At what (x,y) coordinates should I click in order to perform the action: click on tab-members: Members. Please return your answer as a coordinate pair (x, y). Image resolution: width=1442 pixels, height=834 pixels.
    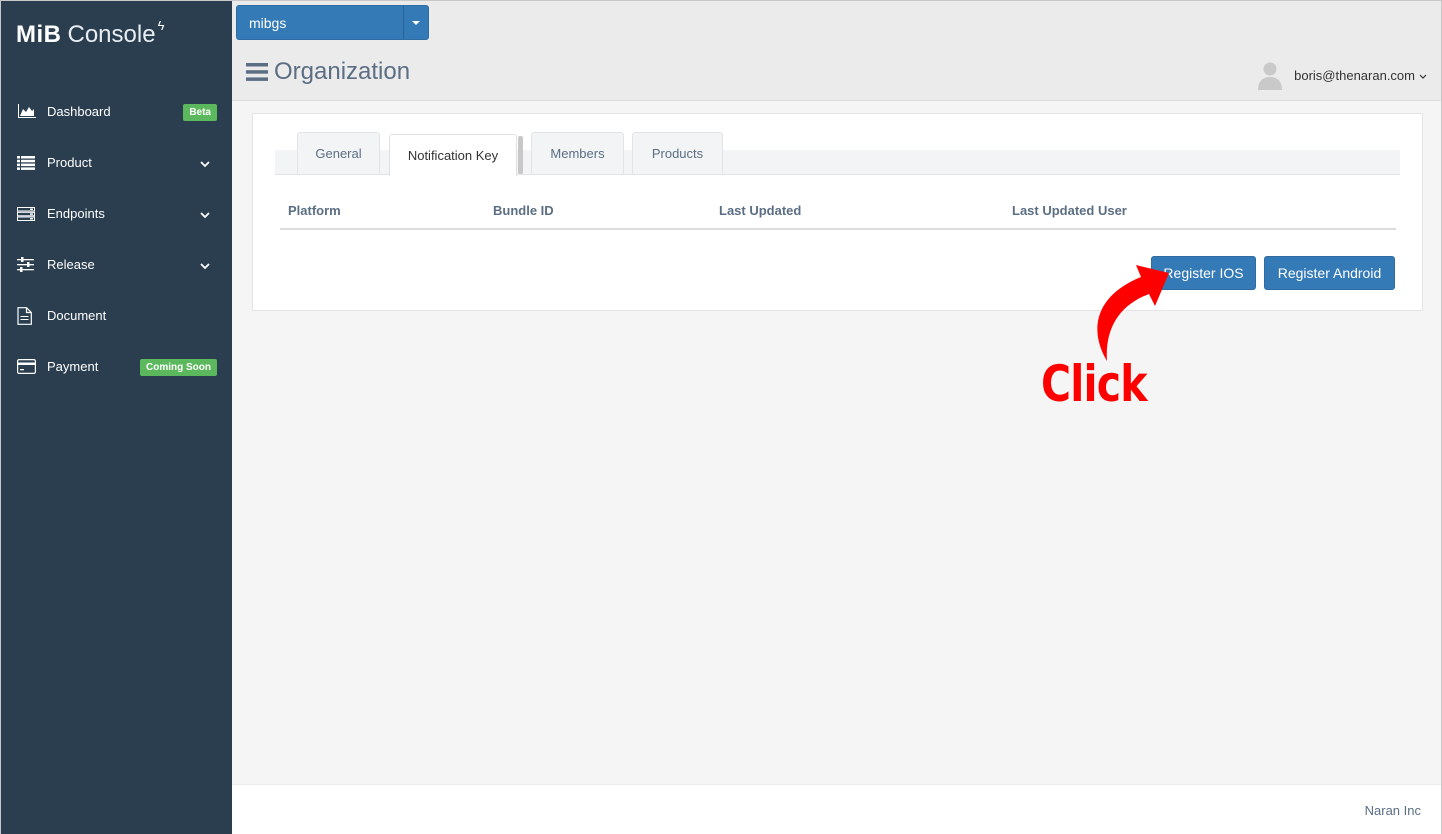
    Looking at the image, I should click on (577, 153).